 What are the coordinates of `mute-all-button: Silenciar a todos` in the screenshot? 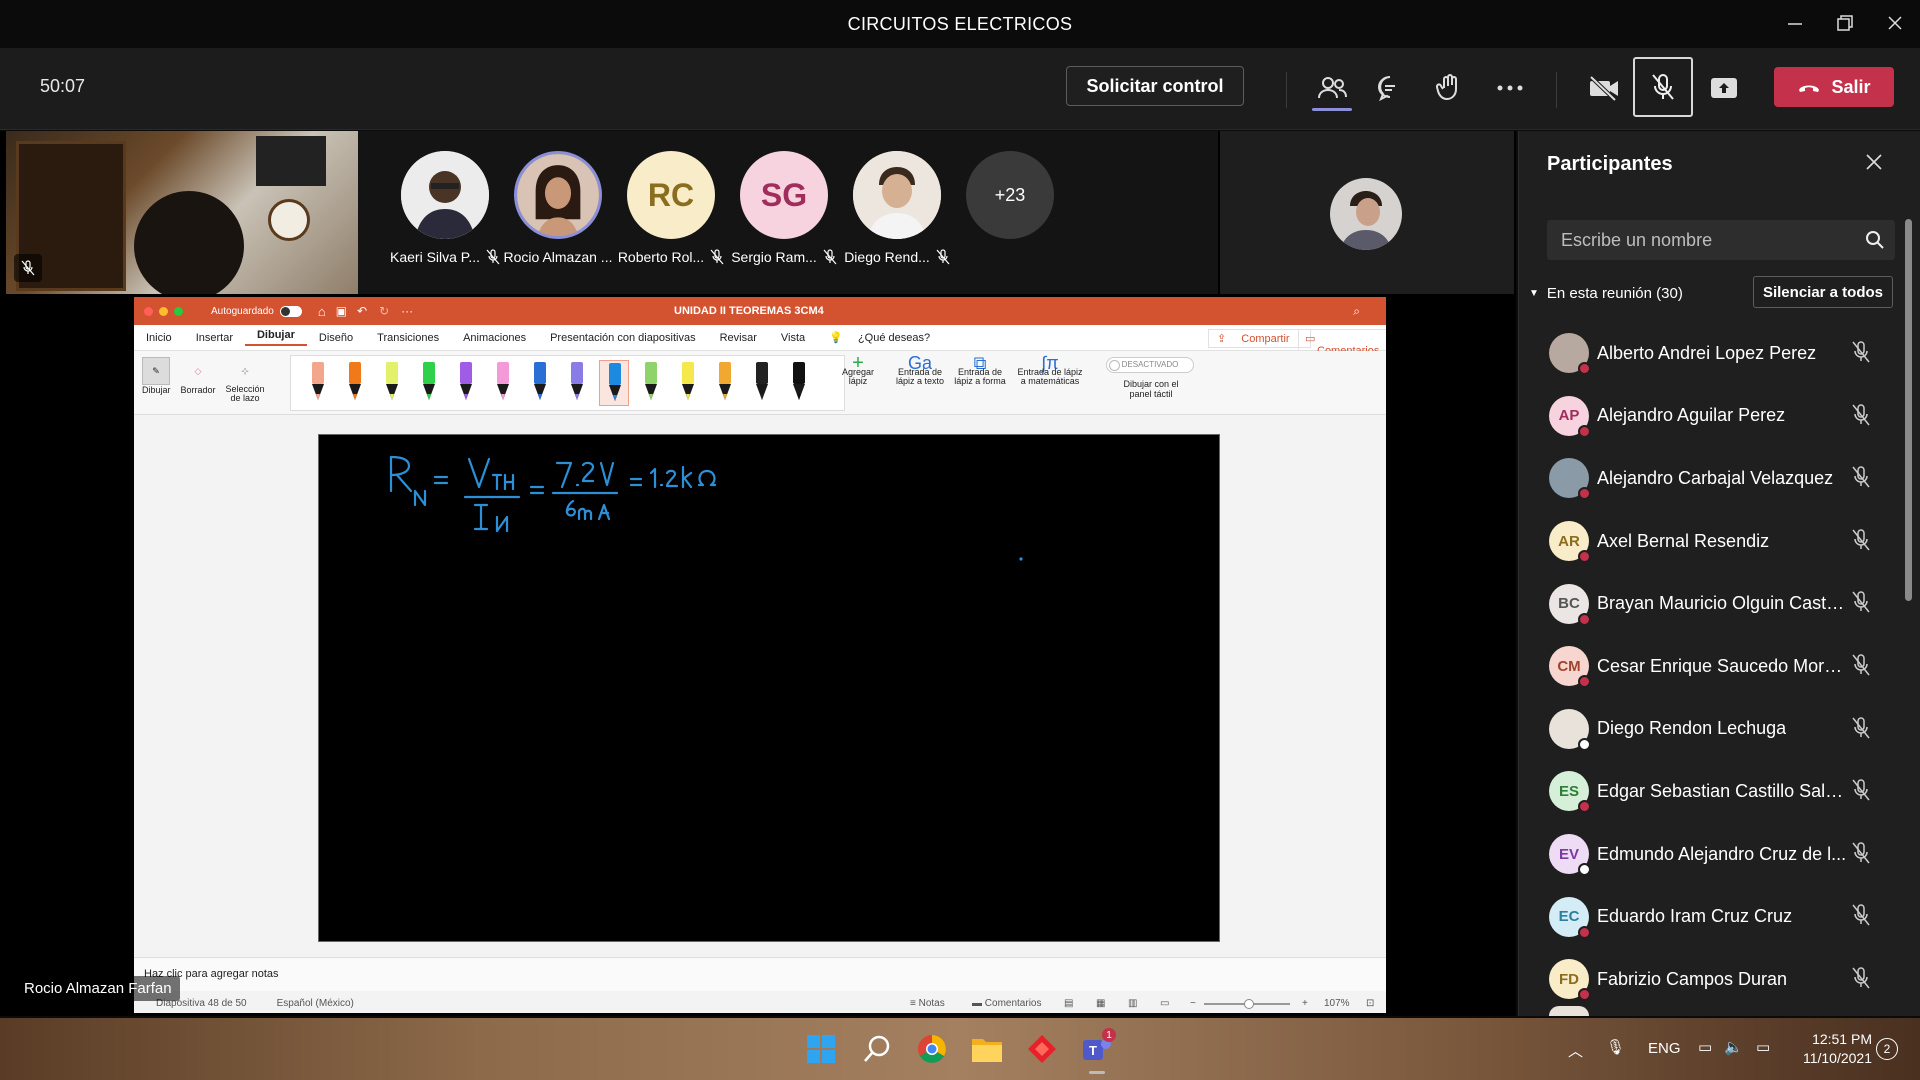 It's located at (1823, 292).